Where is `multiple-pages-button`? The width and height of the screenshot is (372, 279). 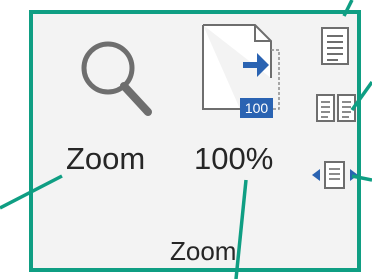 multiple-pages-button is located at coordinates (337, 108).